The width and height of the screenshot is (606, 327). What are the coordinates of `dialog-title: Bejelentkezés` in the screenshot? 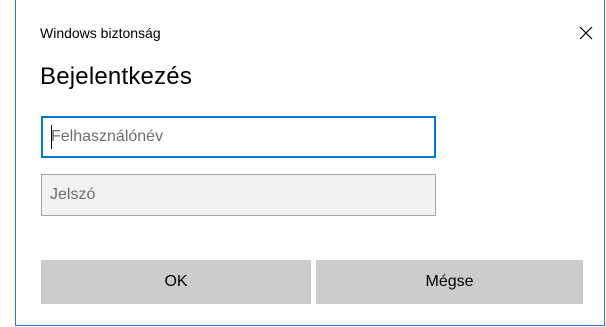 It's located at (116, 76).